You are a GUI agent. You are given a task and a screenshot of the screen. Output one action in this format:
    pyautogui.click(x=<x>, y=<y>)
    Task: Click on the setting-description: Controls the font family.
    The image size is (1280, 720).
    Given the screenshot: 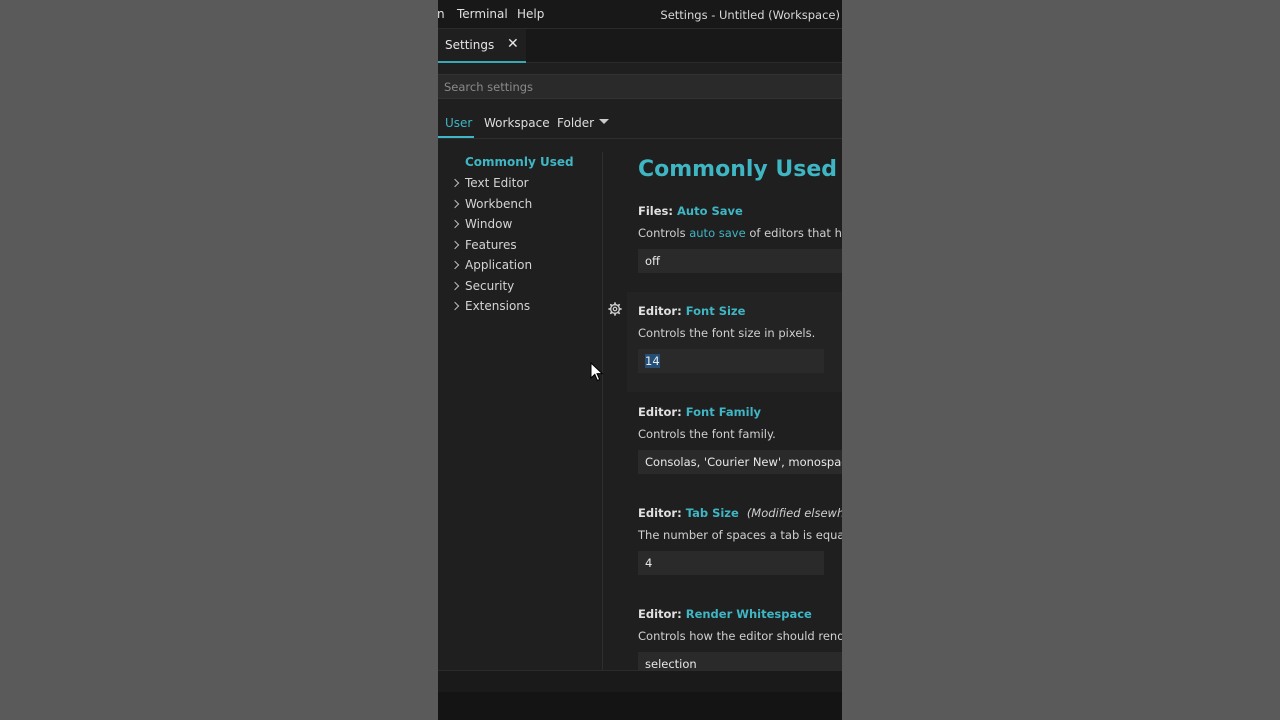 What is the action you would take?
    pyautogui.click(x=707, y=434)
    